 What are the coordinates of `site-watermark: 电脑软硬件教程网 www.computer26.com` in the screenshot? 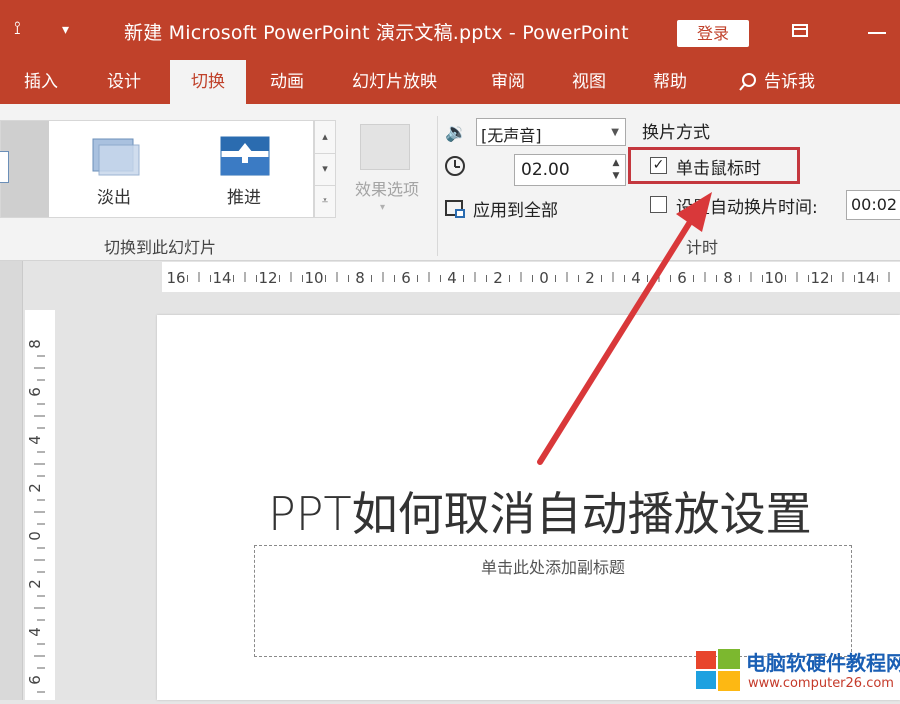 It's located at (797, 671).